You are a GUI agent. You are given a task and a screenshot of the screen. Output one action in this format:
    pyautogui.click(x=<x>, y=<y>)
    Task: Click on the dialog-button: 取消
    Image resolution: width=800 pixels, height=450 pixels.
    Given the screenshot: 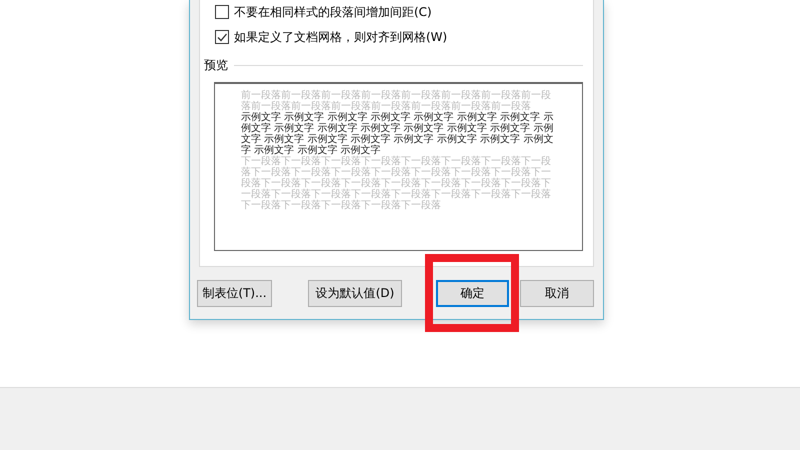 What is the action you would take?
    pyautogui.click(x=557, y=293)
    